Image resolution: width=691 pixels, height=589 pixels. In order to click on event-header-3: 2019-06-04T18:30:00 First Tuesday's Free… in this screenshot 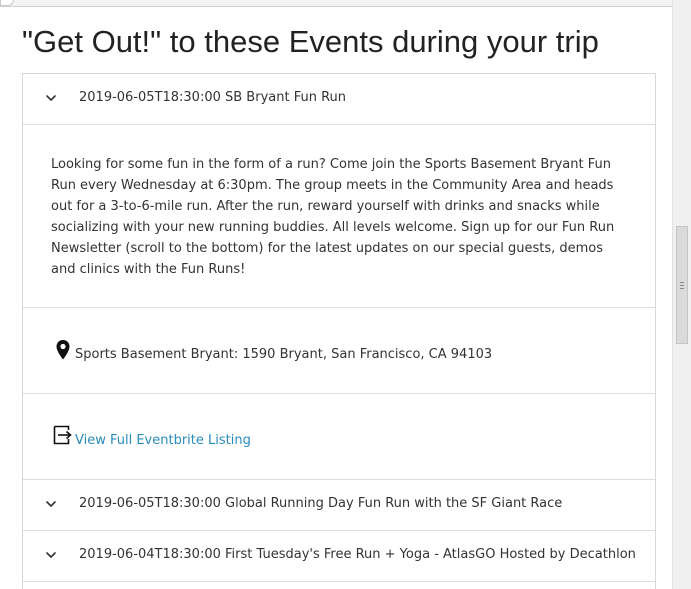, I will do `click(339, 556)`.